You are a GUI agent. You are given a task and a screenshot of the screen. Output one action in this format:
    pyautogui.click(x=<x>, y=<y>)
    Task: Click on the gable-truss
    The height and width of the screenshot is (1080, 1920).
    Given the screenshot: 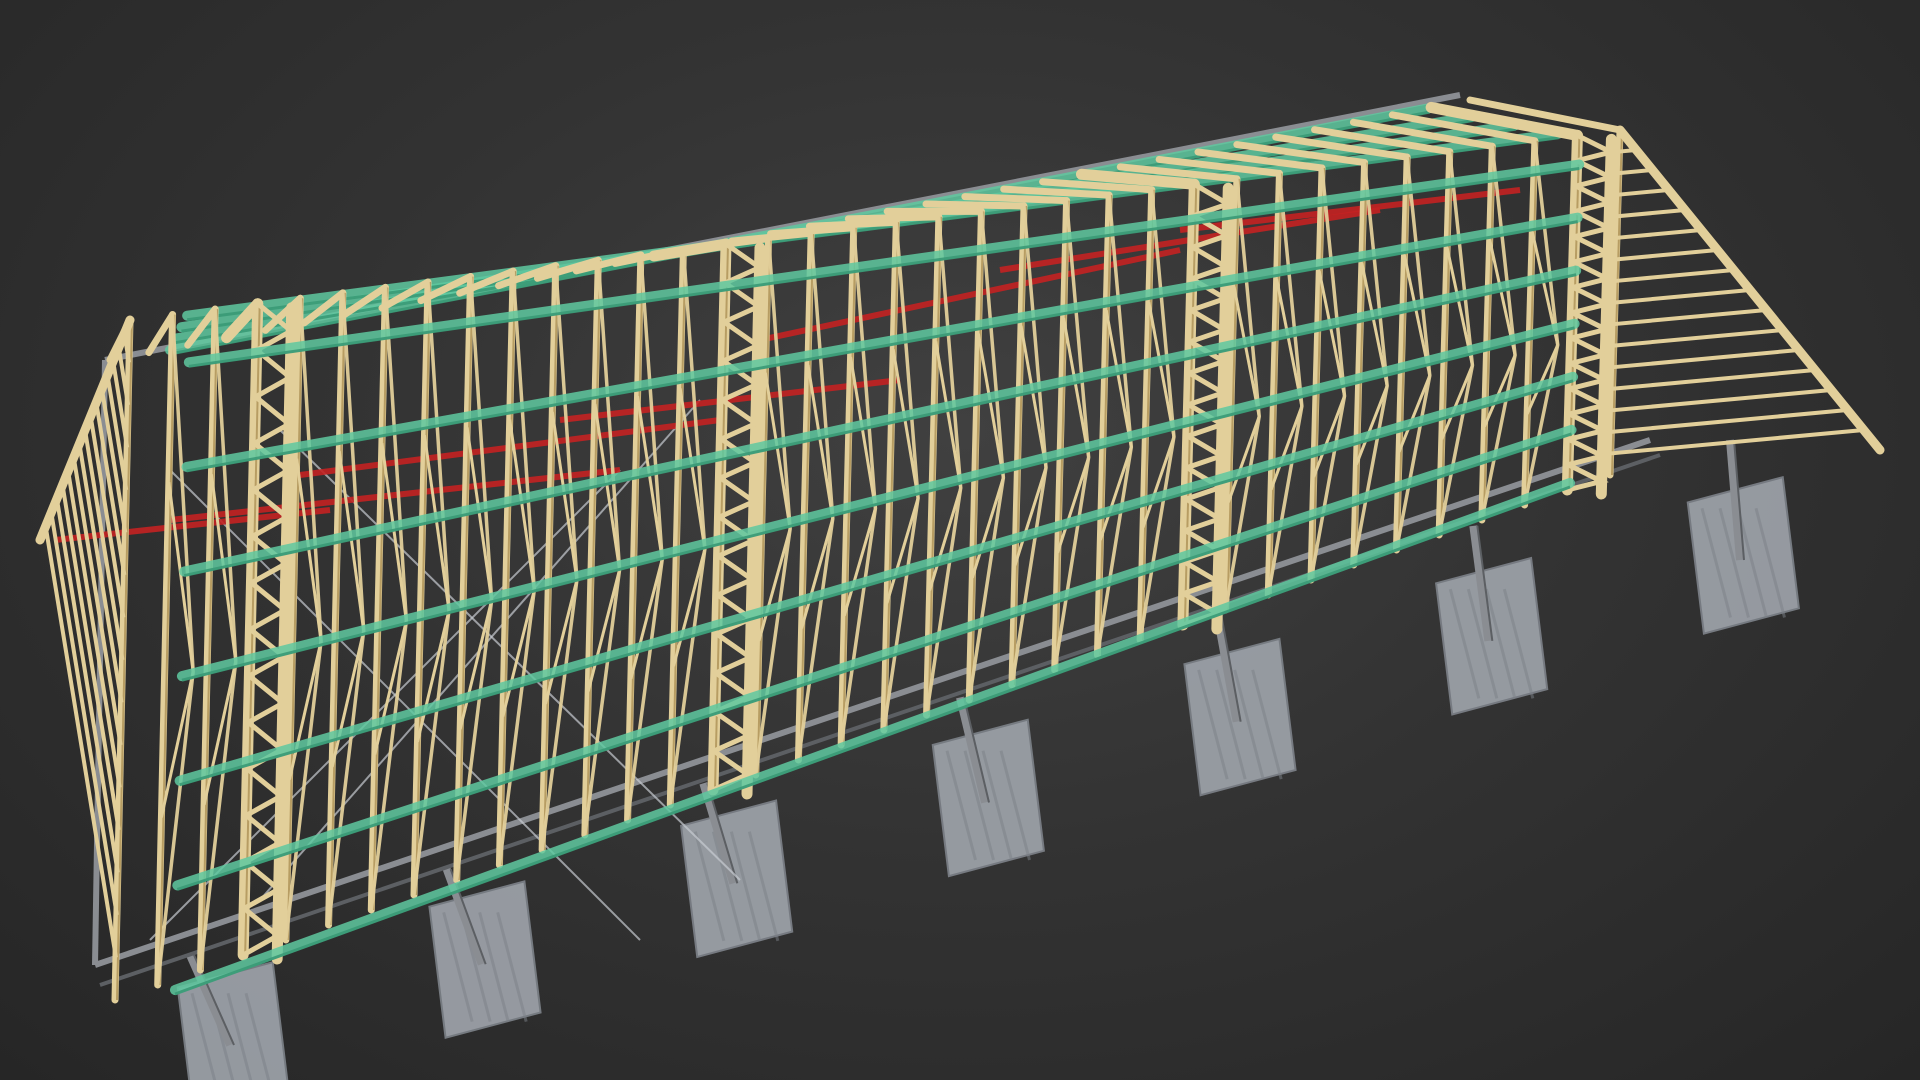 What is the action you would take?
    pyautogui.click(x=85, y=659)
    